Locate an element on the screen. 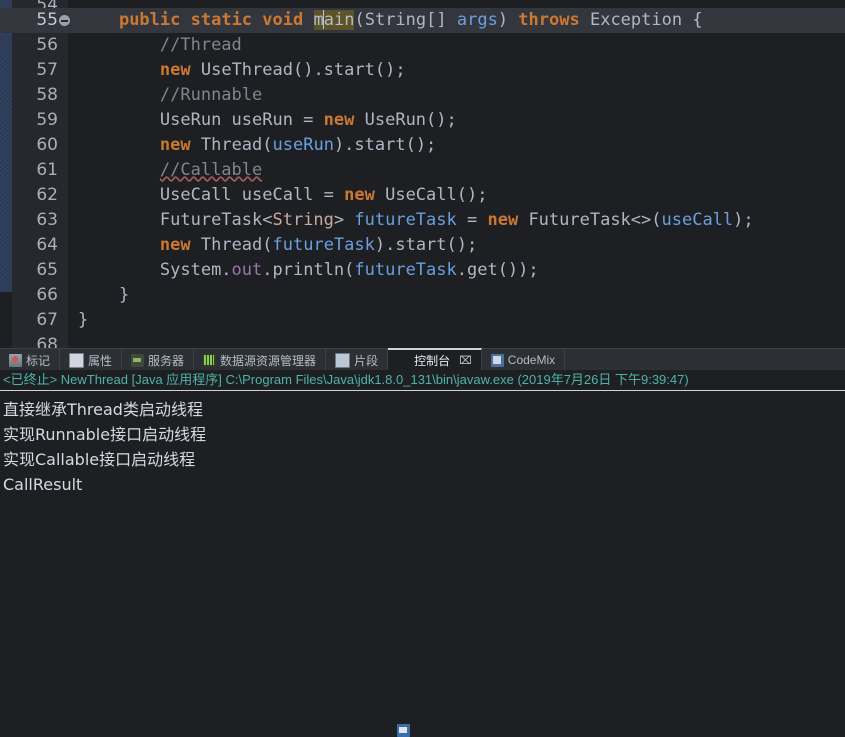 This screenshot has height=737, width=845. code-line: 65 System.out.println(futureTask.get()); is located at coordinates (422, 270).